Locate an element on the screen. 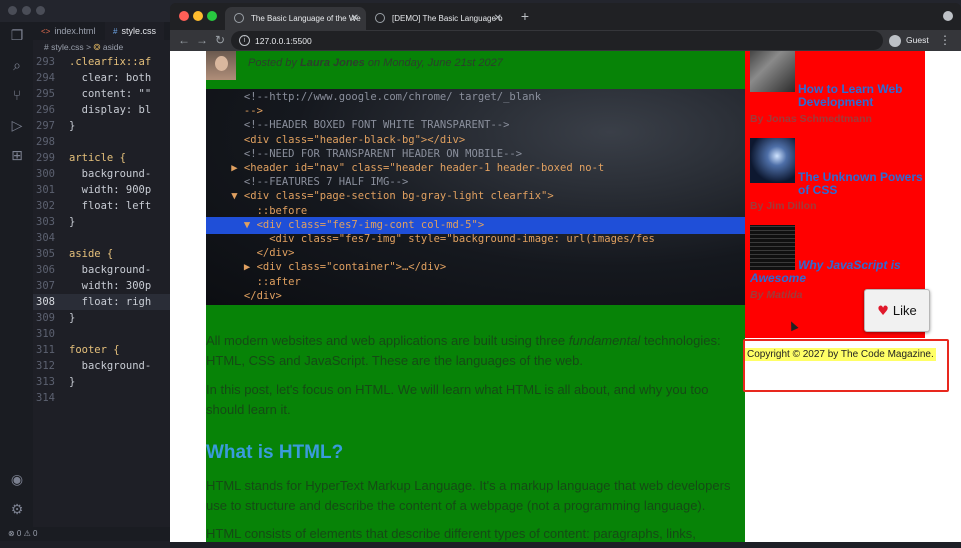 This screenshot has width=961, height=548. code-line: 299 article { is located at coordinates (103, 158).